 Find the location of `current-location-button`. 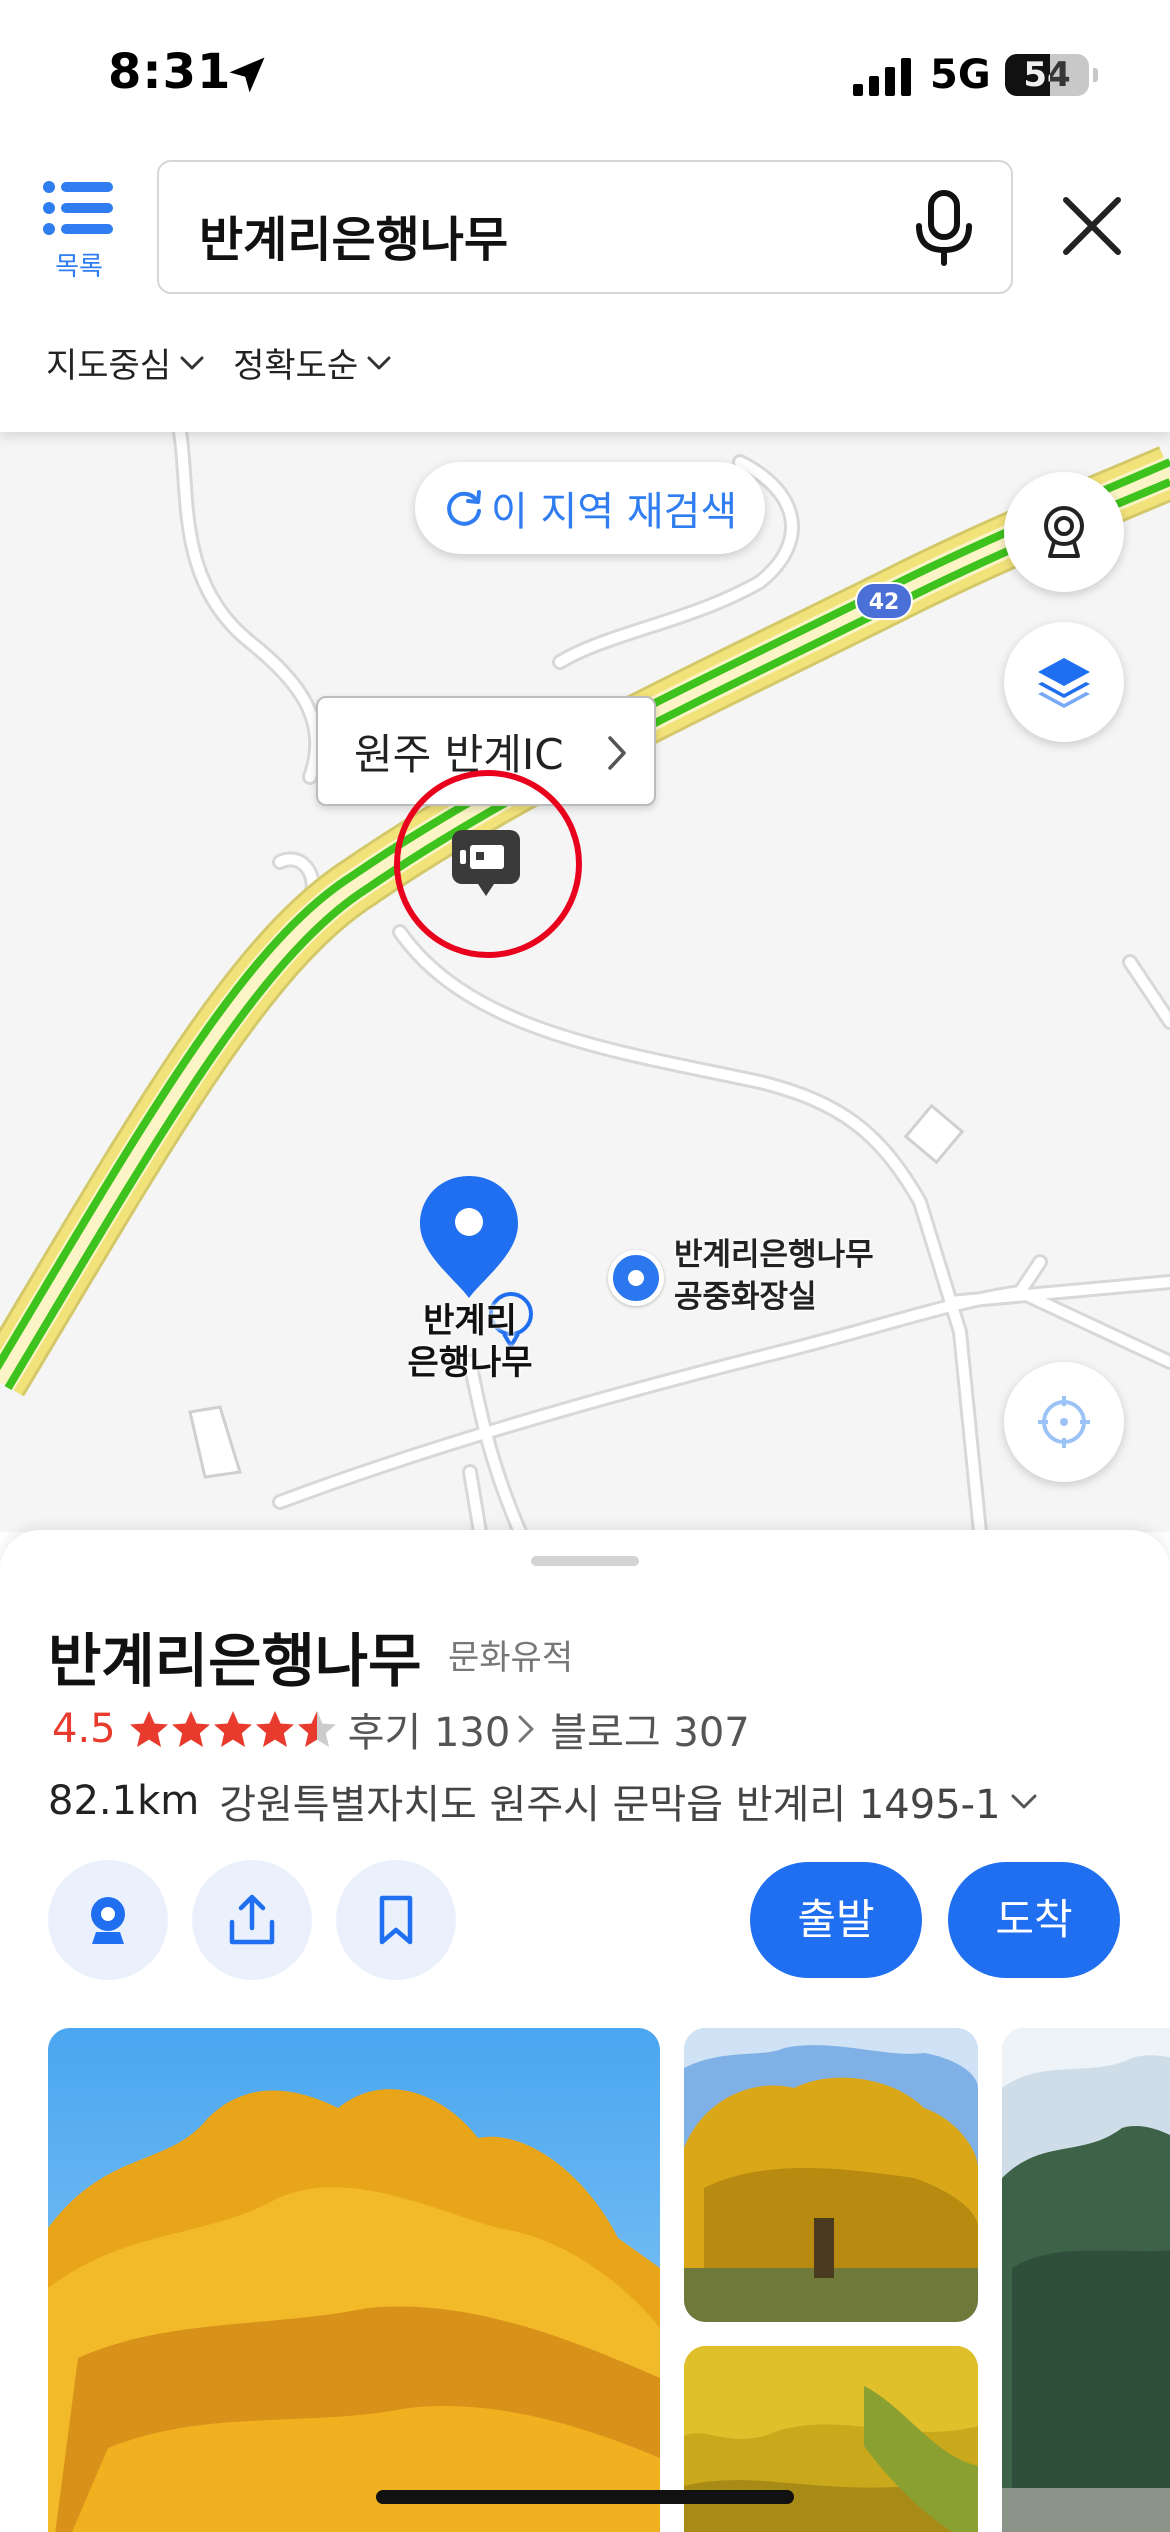

current-location-button is located at coordinates (1064, 1422).